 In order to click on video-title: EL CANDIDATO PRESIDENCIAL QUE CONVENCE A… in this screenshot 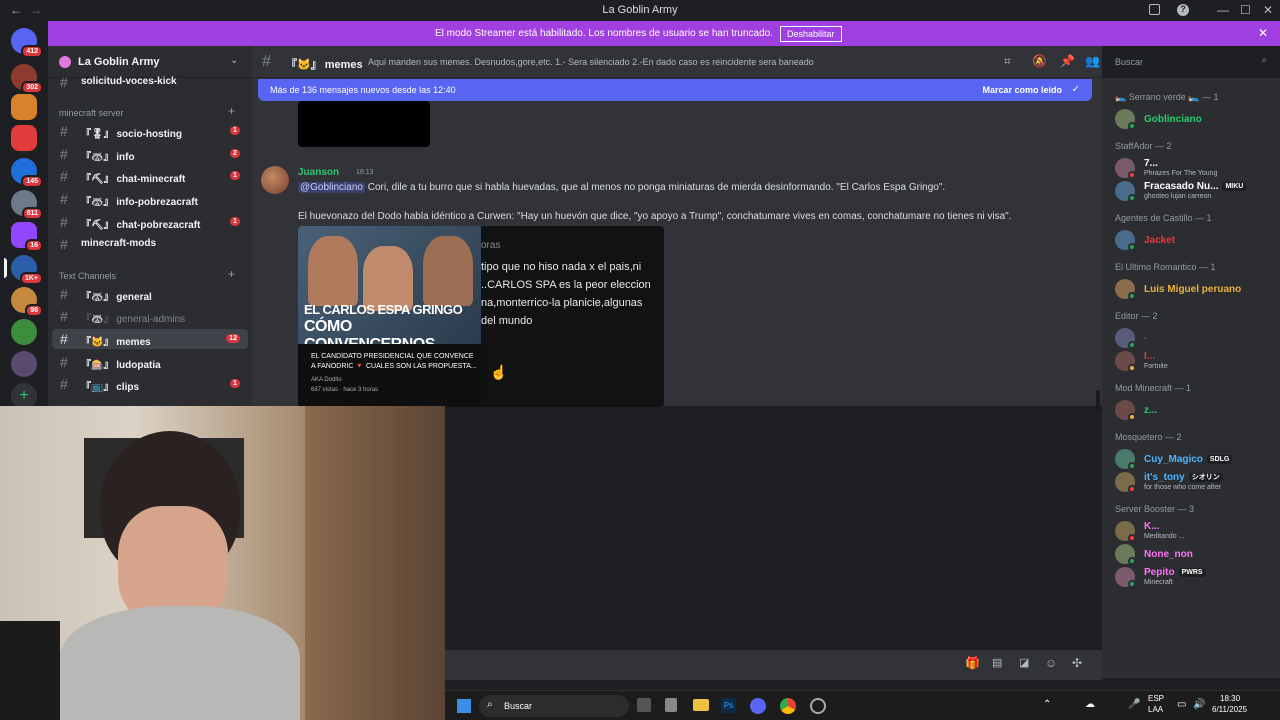, I will do `click(394, 362)`.